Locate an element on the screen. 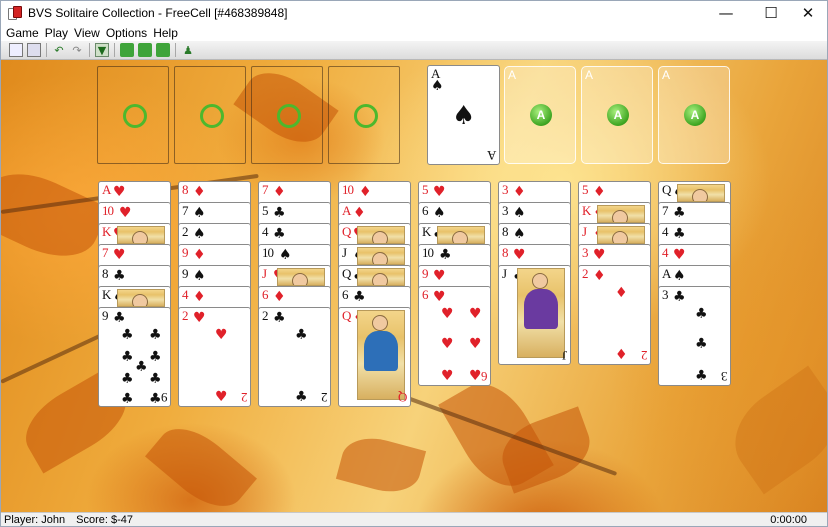 The image size is (828, 527). playing-card: J♣J is located at coordinates (534, 315).